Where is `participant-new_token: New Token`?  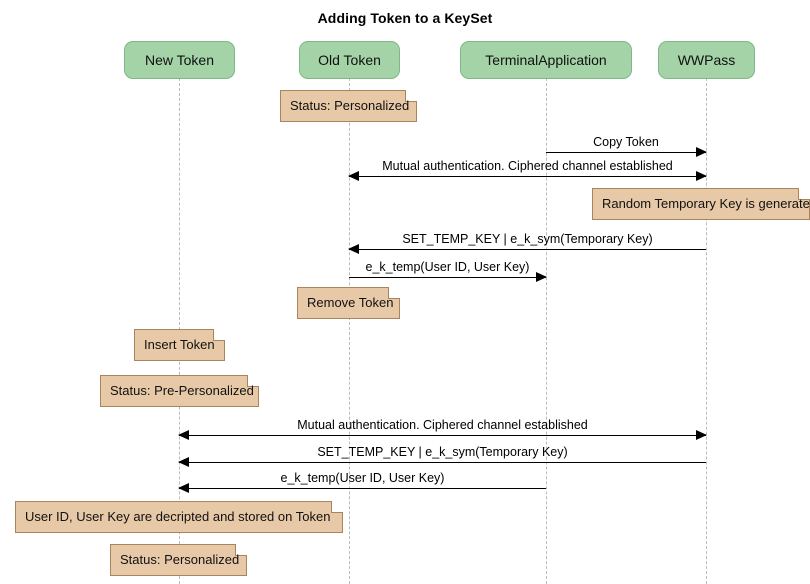 participant-new_token: New Token is located at coordinates (179, 60).